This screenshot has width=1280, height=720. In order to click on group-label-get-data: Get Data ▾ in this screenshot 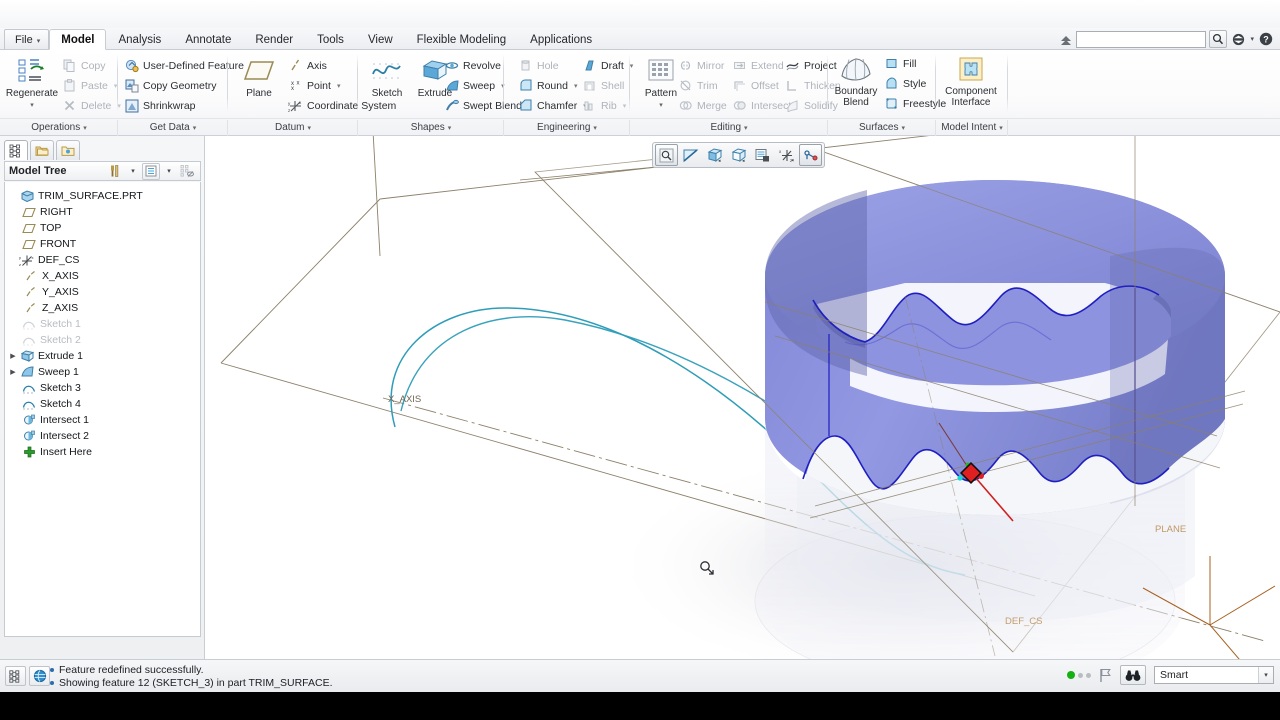, I will do `click(173, 128)`.